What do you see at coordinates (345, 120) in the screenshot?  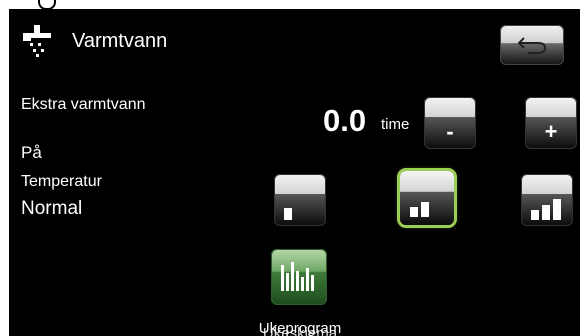 I see `extra-hot-water-hours: 0.0` at bounding box center [345, 120].